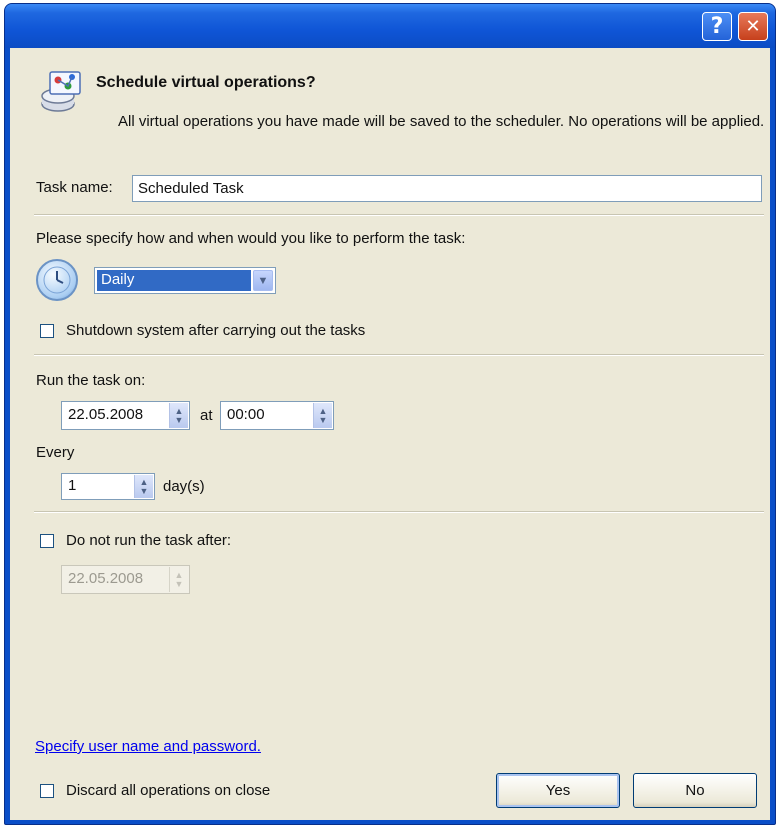  I want to click on at-label: at, so click(206, 415).